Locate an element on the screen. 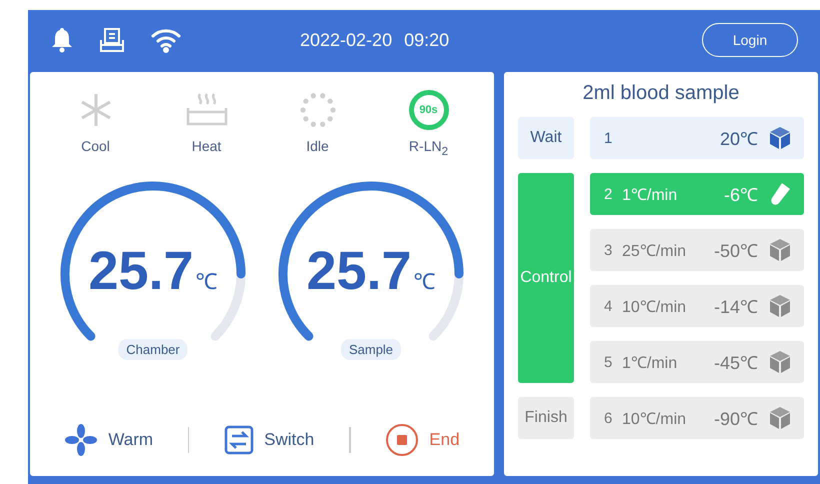 This screenshot has width=820, height=484. target-temperature: 20℃ is located at coordinates (739, 139).